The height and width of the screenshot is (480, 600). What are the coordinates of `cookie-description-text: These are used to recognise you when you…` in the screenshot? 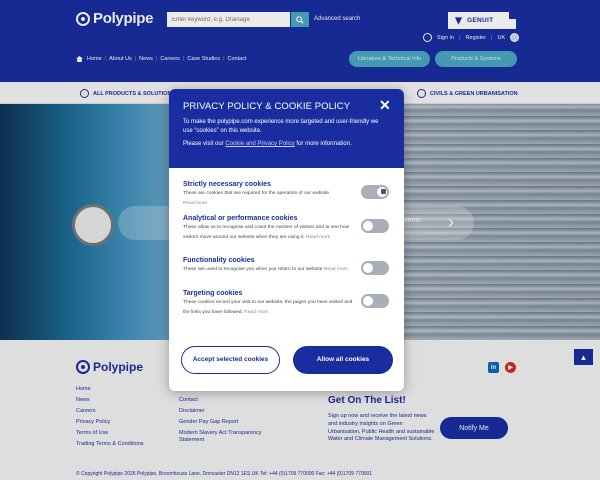 It's located at (253, 269).